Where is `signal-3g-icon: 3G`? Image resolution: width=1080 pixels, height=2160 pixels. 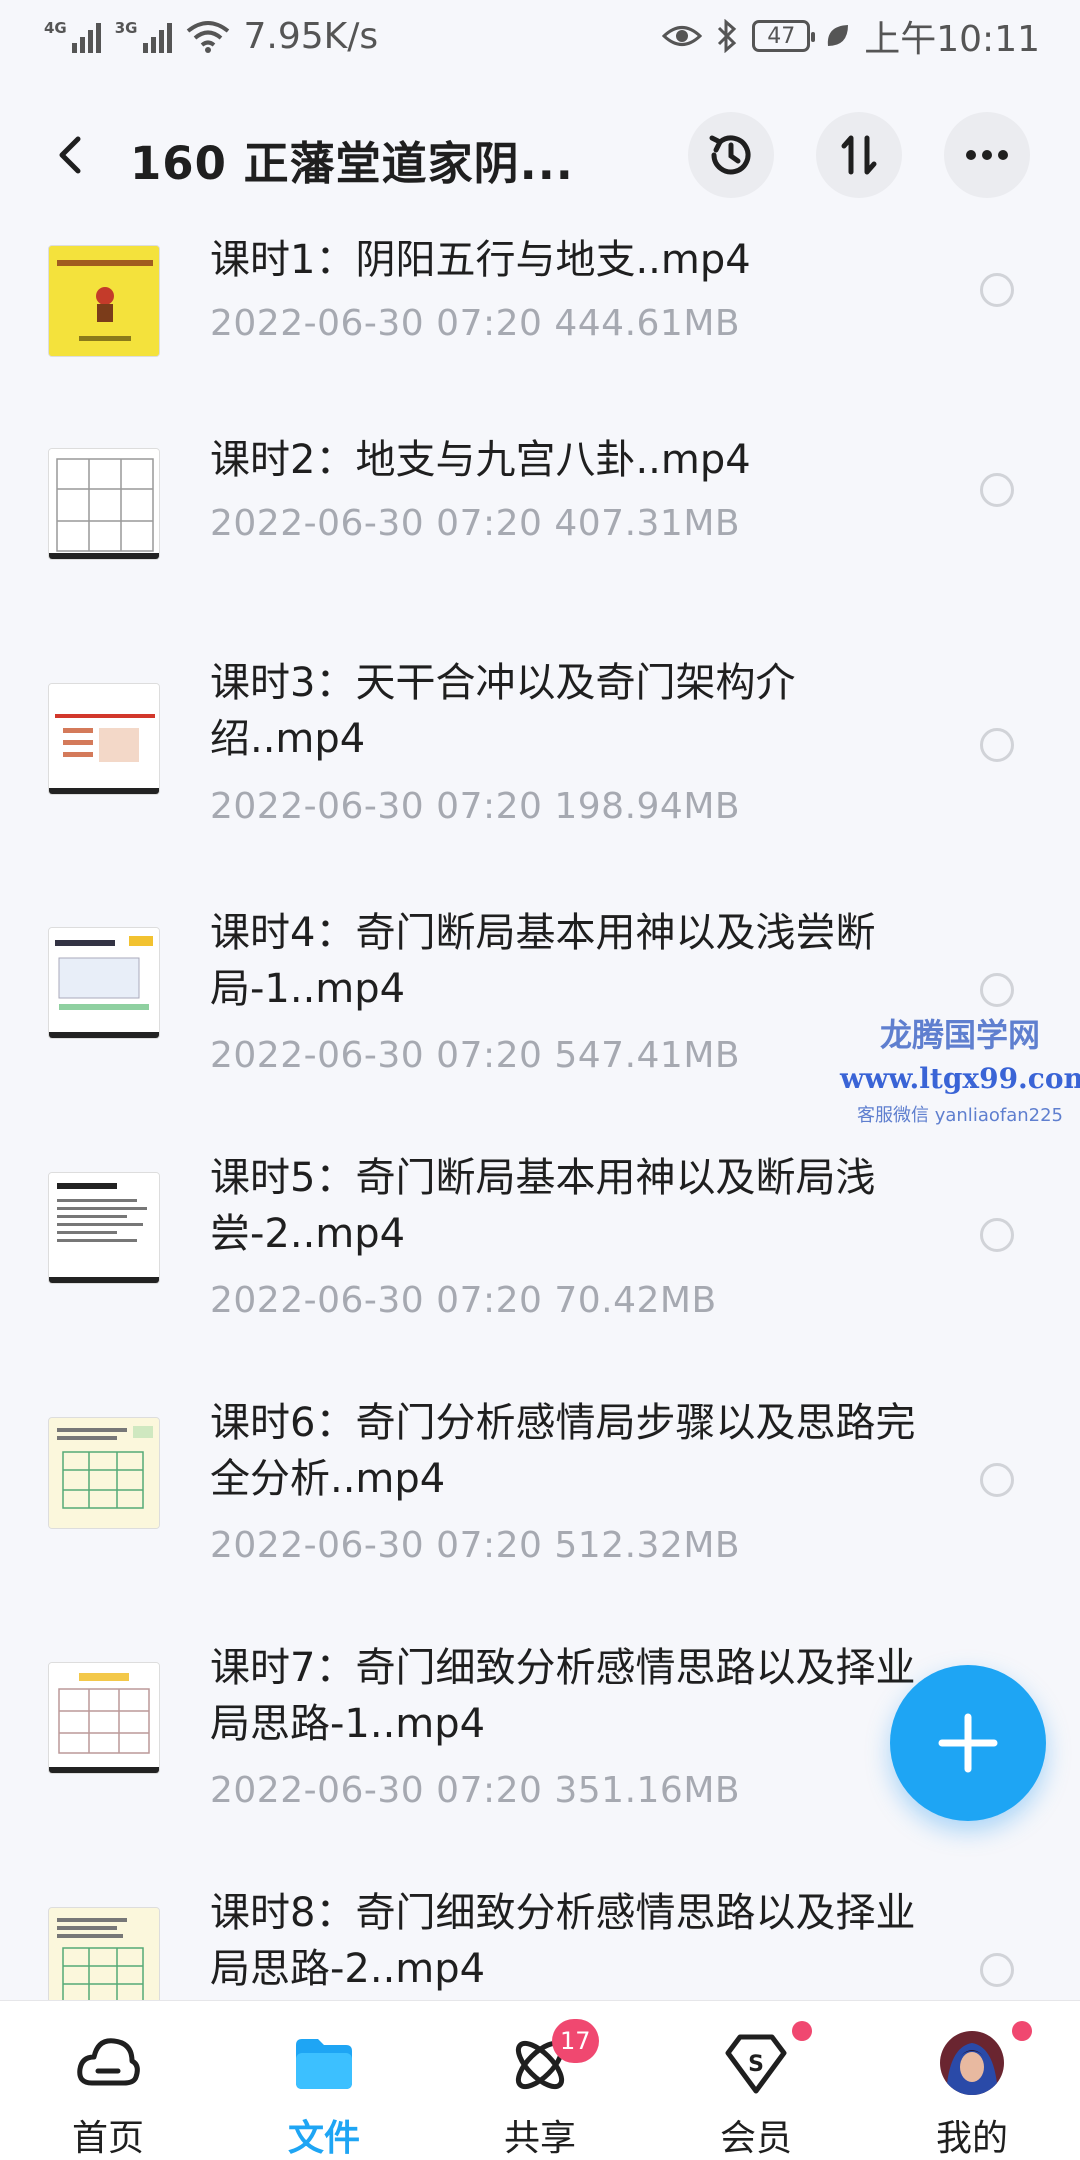
signal-3g-icon: 3G is located at coordinates (143, 36).